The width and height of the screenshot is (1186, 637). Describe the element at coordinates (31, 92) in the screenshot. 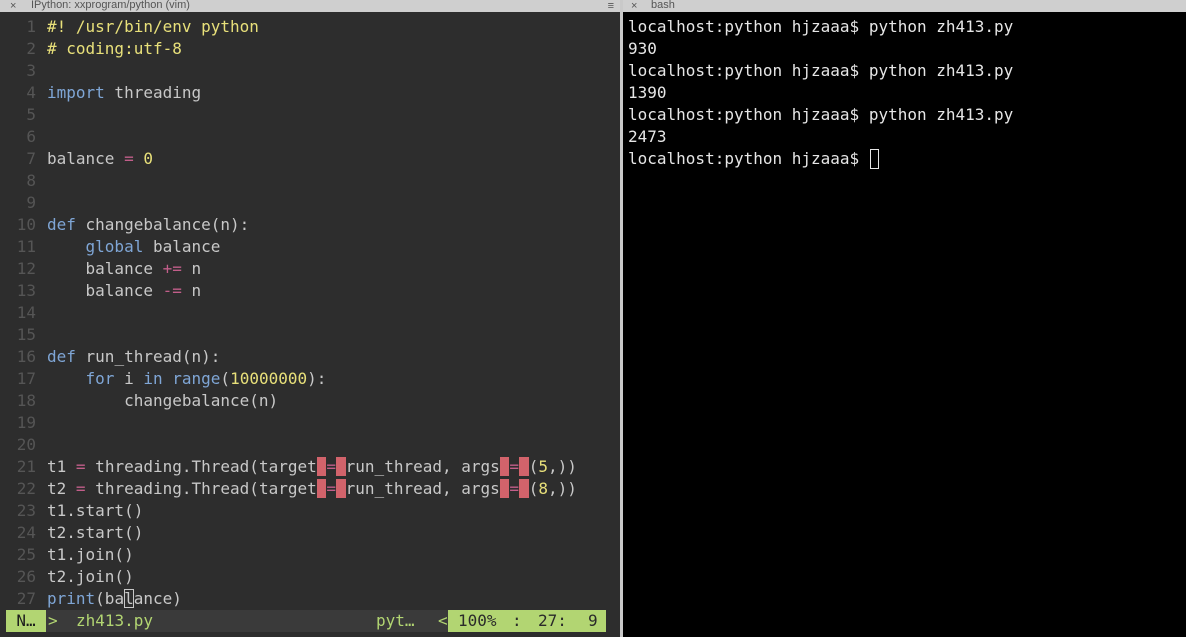

I see `line-number: 4` at that location.